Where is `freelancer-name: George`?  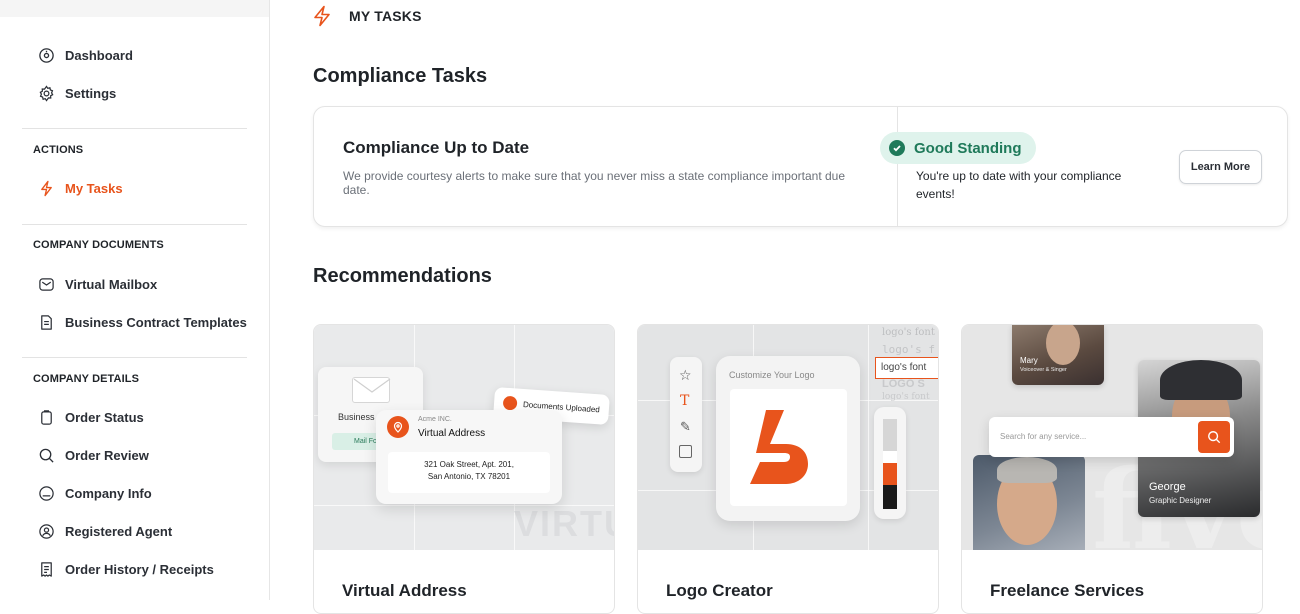 freelancer-name: George is located at coordinates (1167, 487).